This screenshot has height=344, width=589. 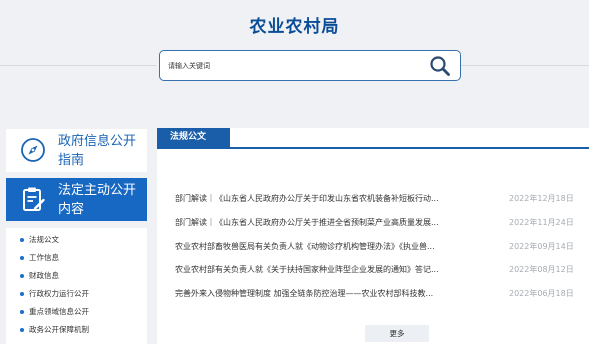 I want to click on section-title: 法规公文, so click(x=193, y=137).